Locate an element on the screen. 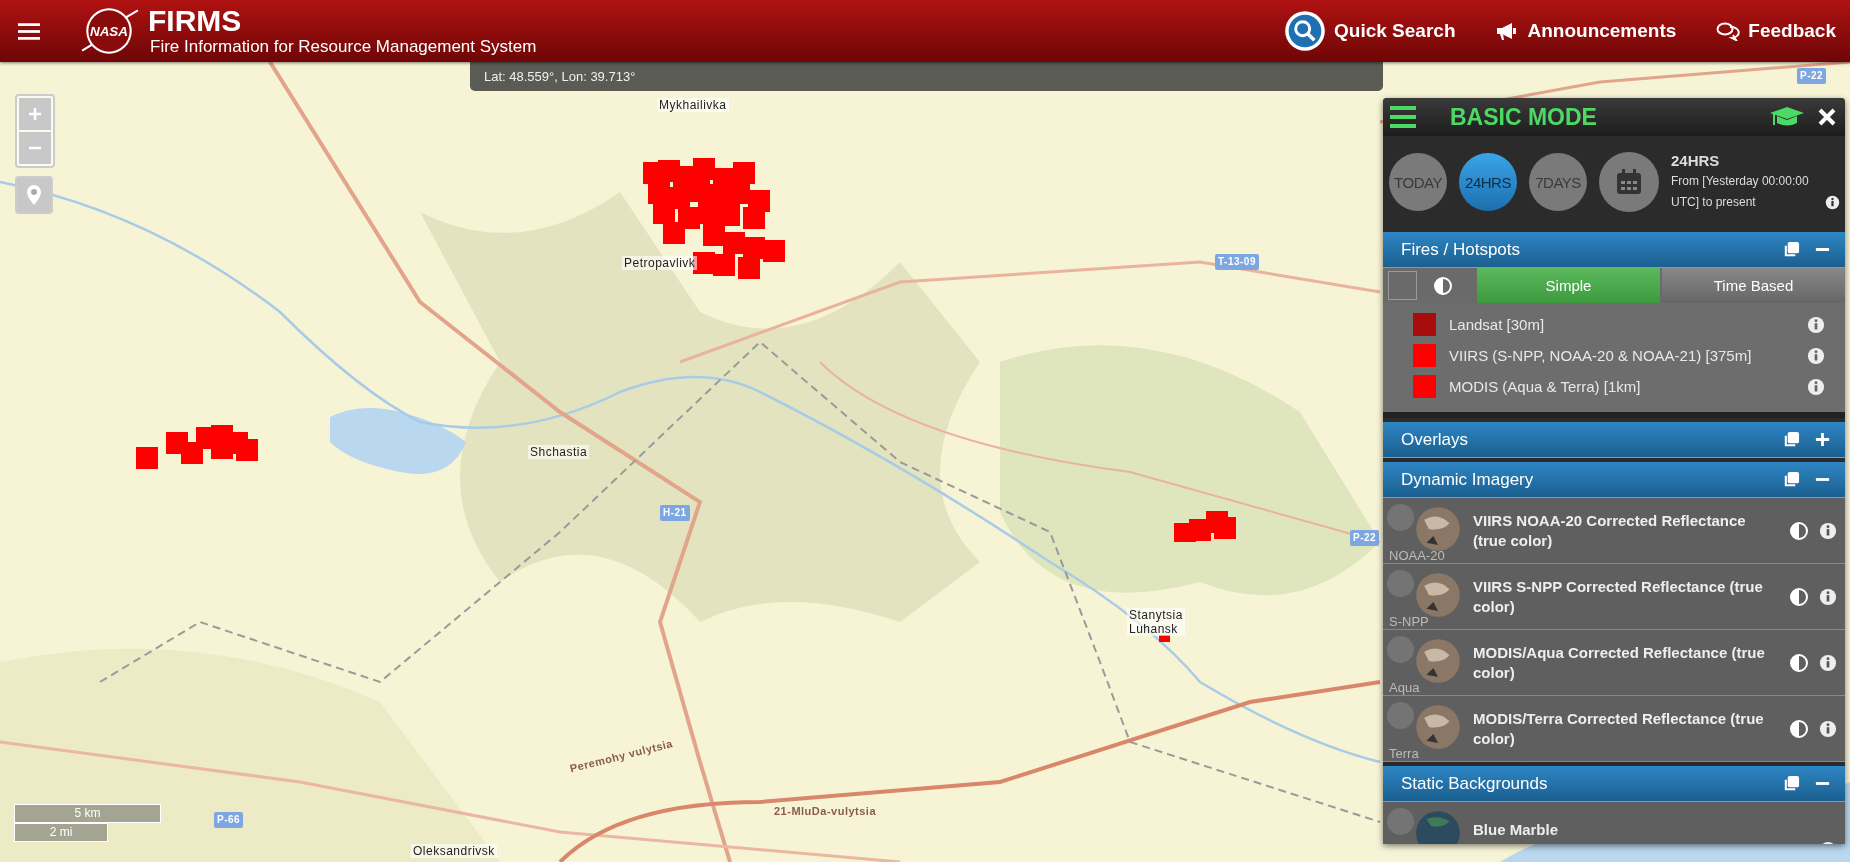 The width and height of the screenshot is (1850, 862). thumbnail-label: S-NPP is located at coordinates (1409, 621).